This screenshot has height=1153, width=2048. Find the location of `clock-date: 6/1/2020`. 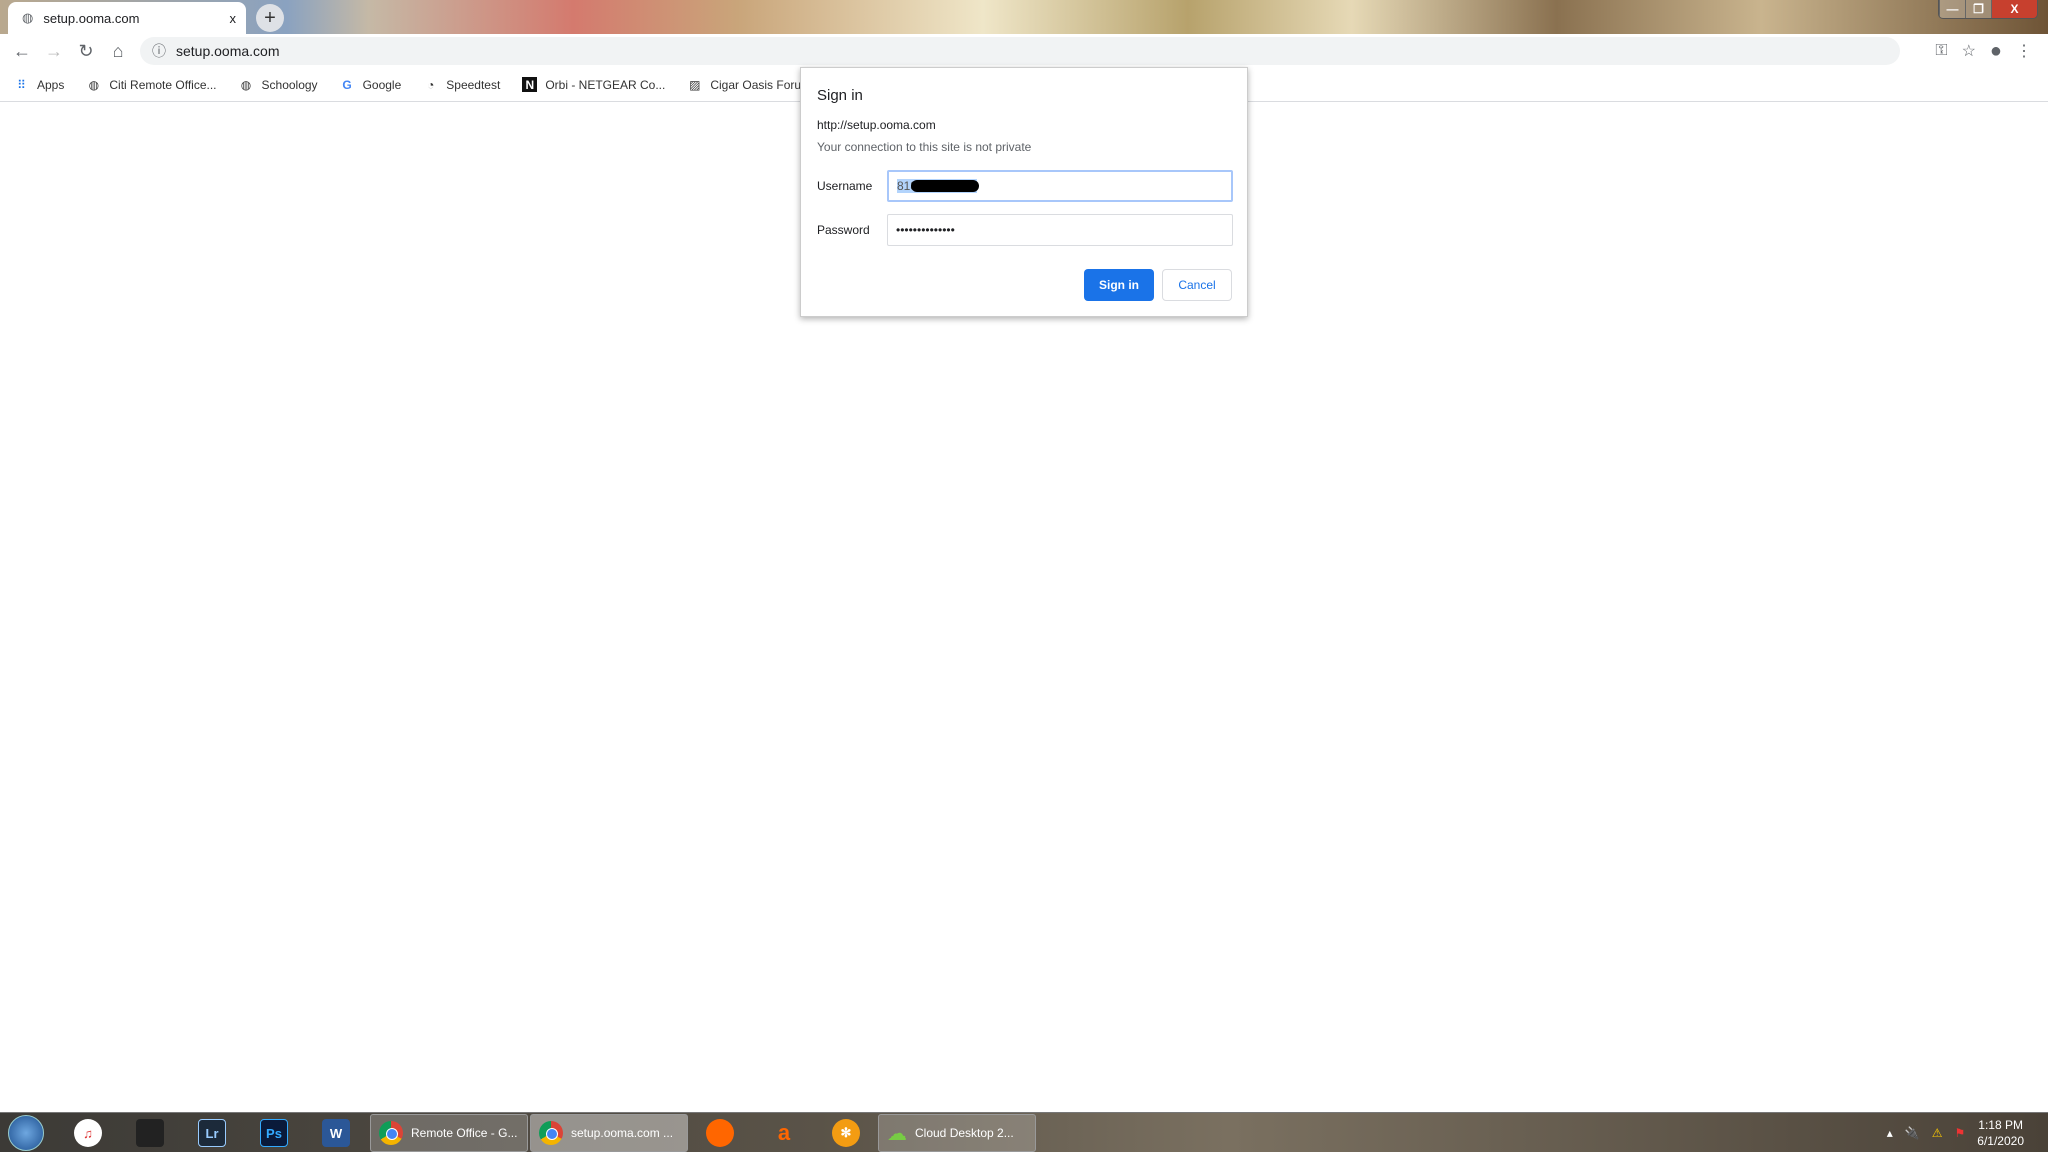

clock-date: 6/1/2020 is located at coordinates (2000, 1141).